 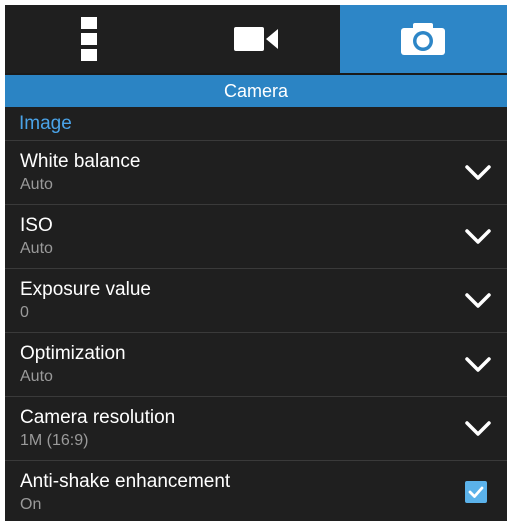 I want to click on video-camera-icon, so click(x=255, y=39).